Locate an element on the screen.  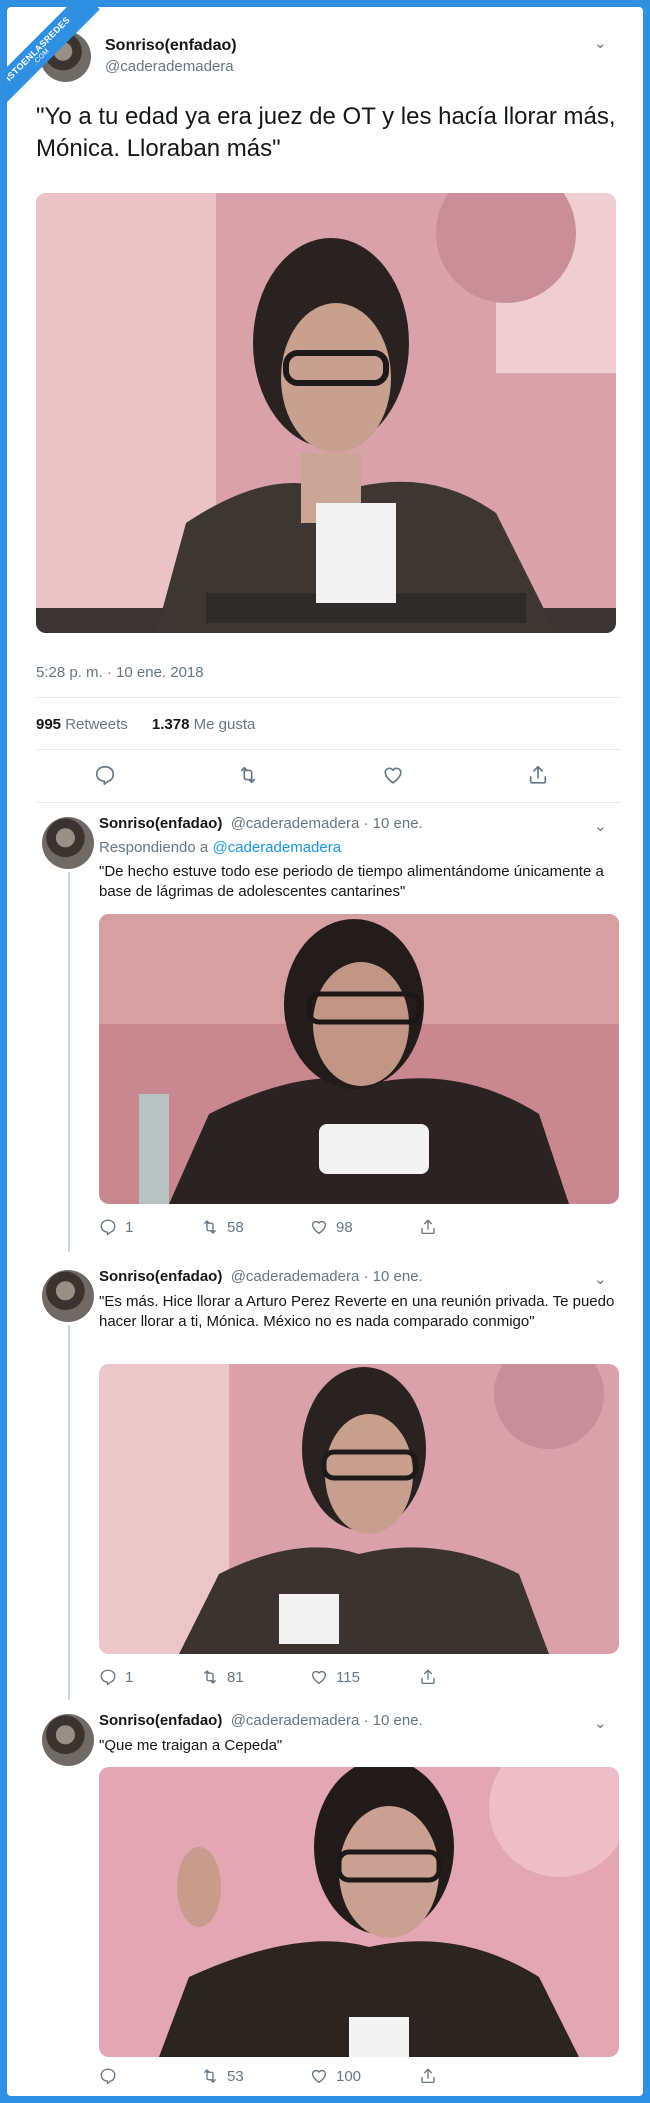
retweet-button is located at coordinates (248, 775).